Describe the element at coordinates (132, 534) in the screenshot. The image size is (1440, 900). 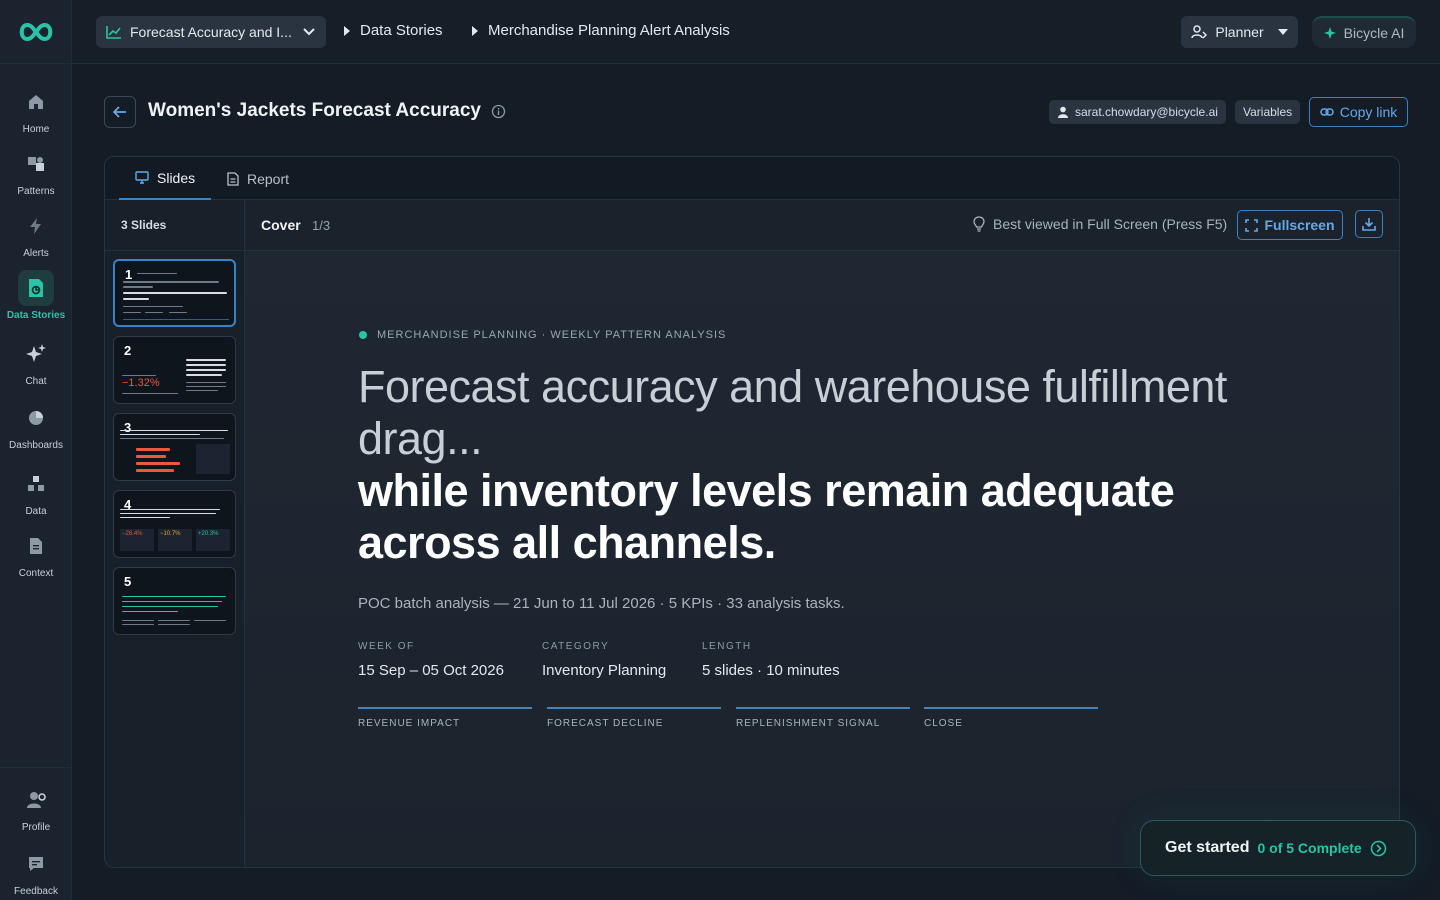
I see `slide-thumb-figure: −28.4%` at that location.